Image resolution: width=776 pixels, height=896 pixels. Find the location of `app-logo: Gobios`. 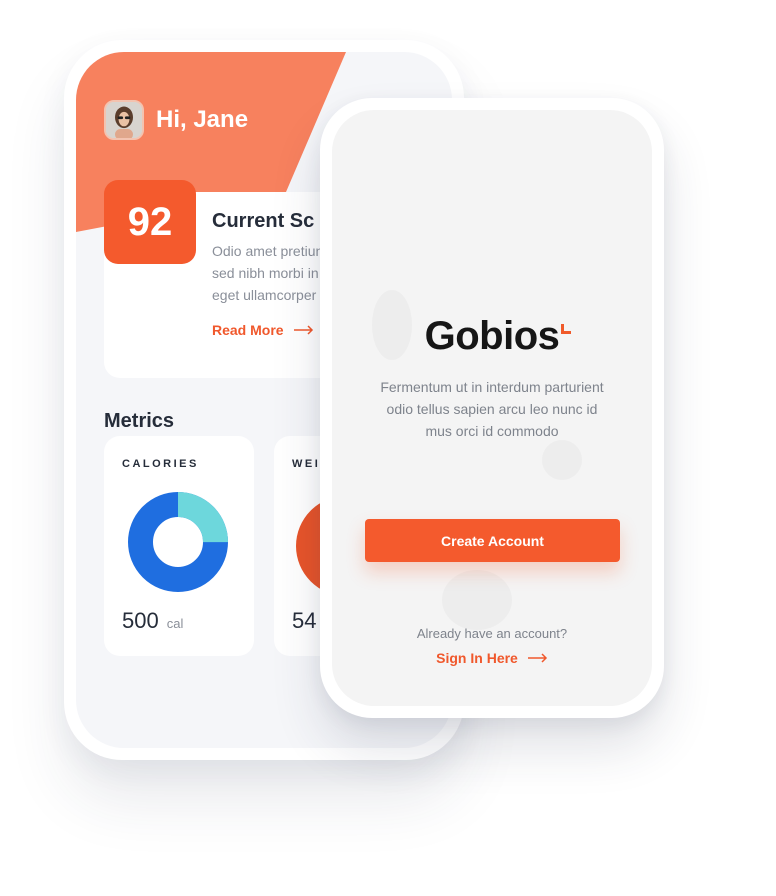

app-logo: Gobios is located at coordinates (498, 336).